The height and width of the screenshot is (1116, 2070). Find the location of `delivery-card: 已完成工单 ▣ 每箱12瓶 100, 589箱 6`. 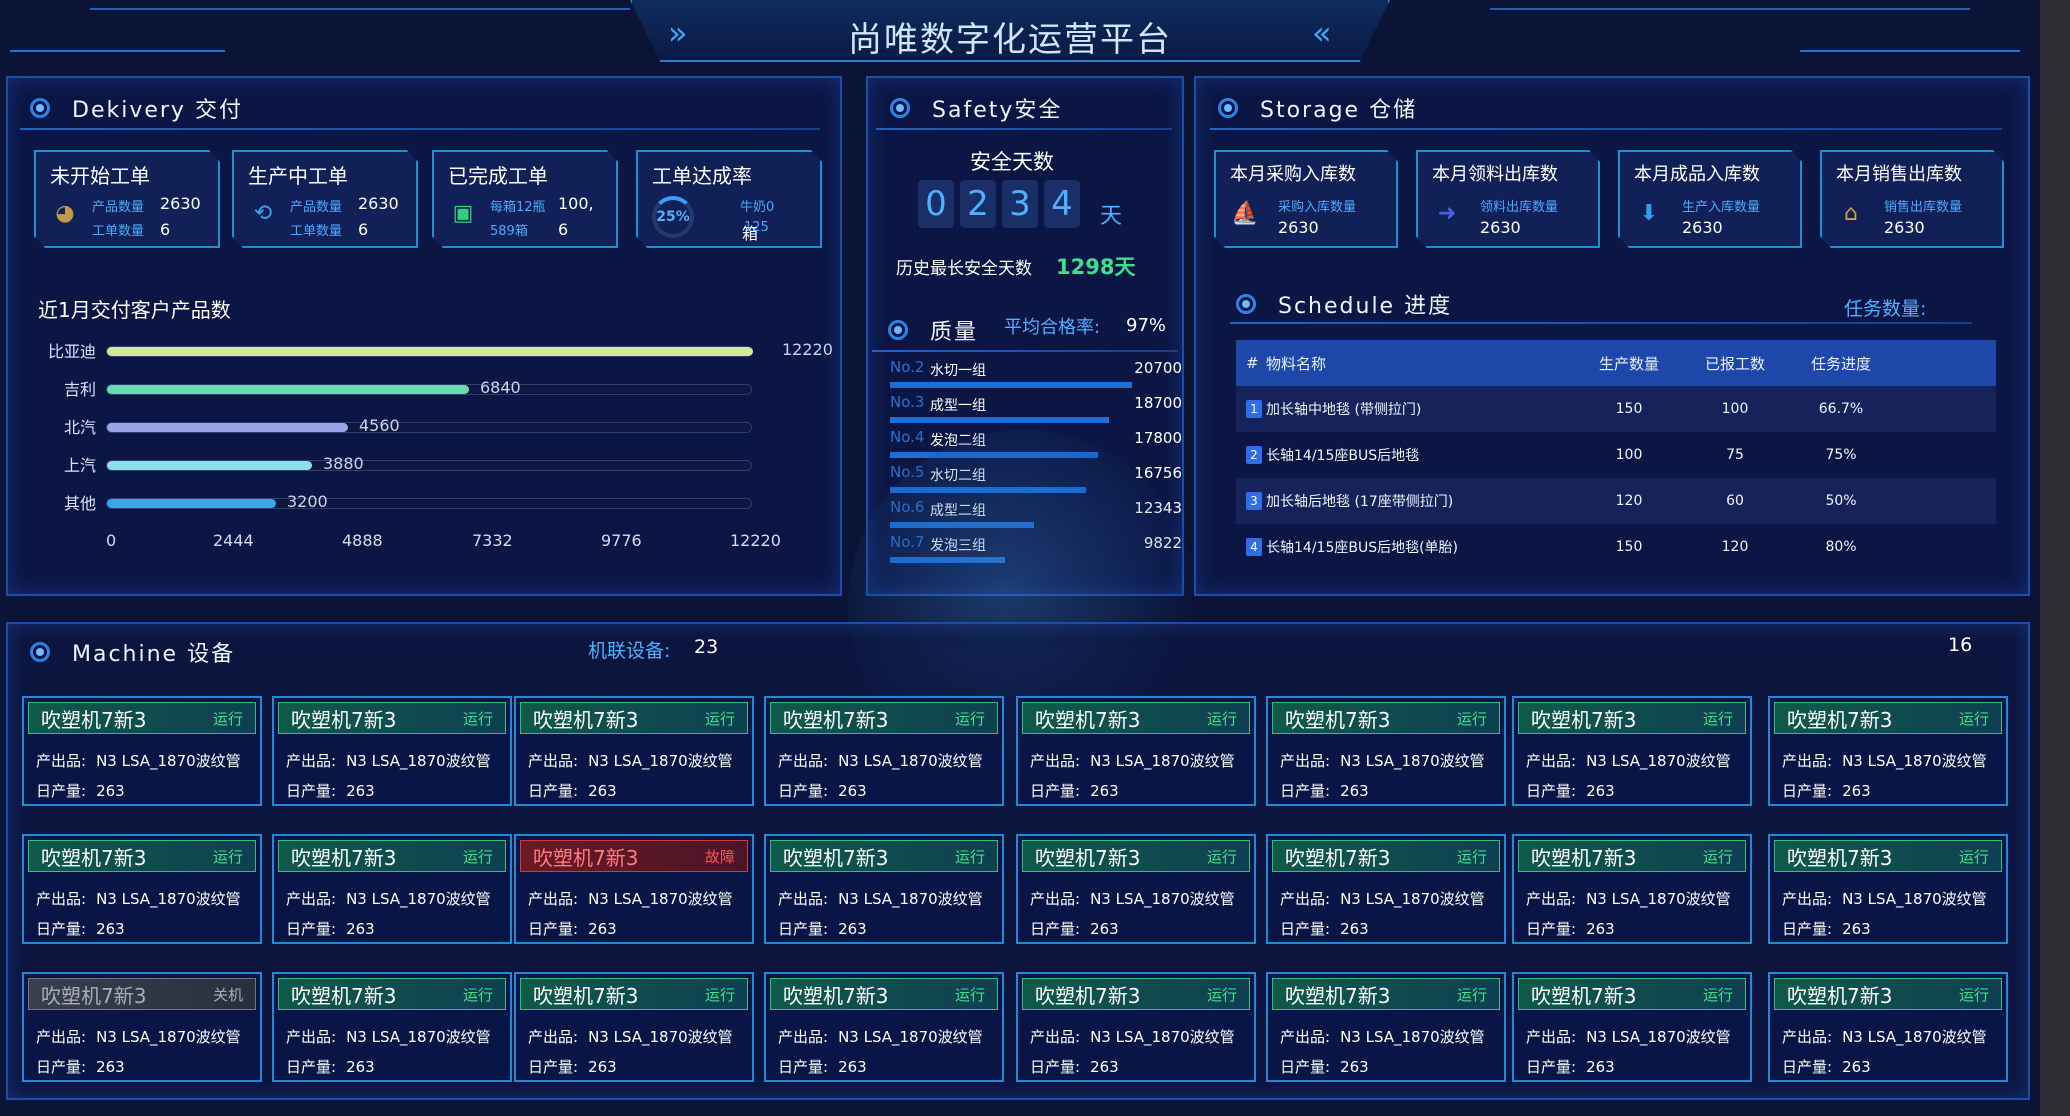

delivery-card: 已完成工单 ▣ 每箱12瓶 100, 589箱 6 is located at coordinates (525, 199).